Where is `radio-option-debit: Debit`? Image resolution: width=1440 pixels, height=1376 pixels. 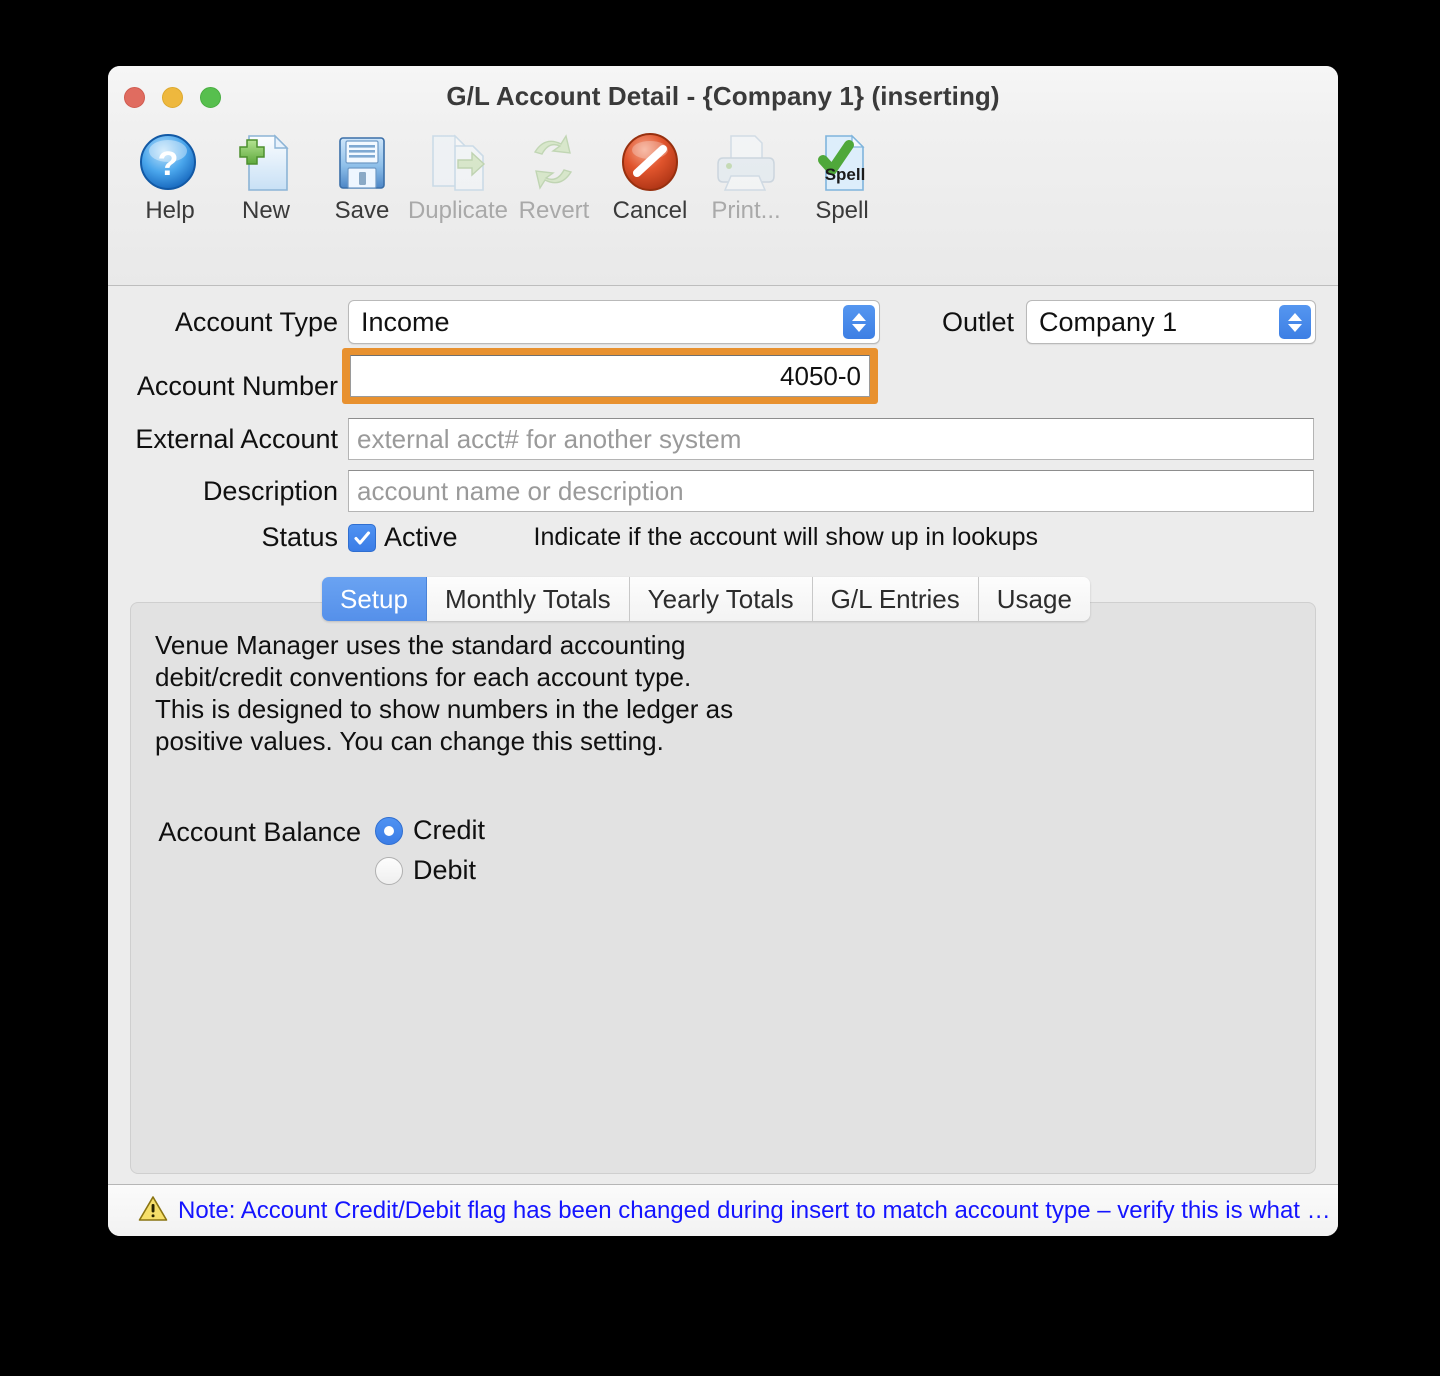 radio-option-debit: Debit is located at coordinates (430, 870).